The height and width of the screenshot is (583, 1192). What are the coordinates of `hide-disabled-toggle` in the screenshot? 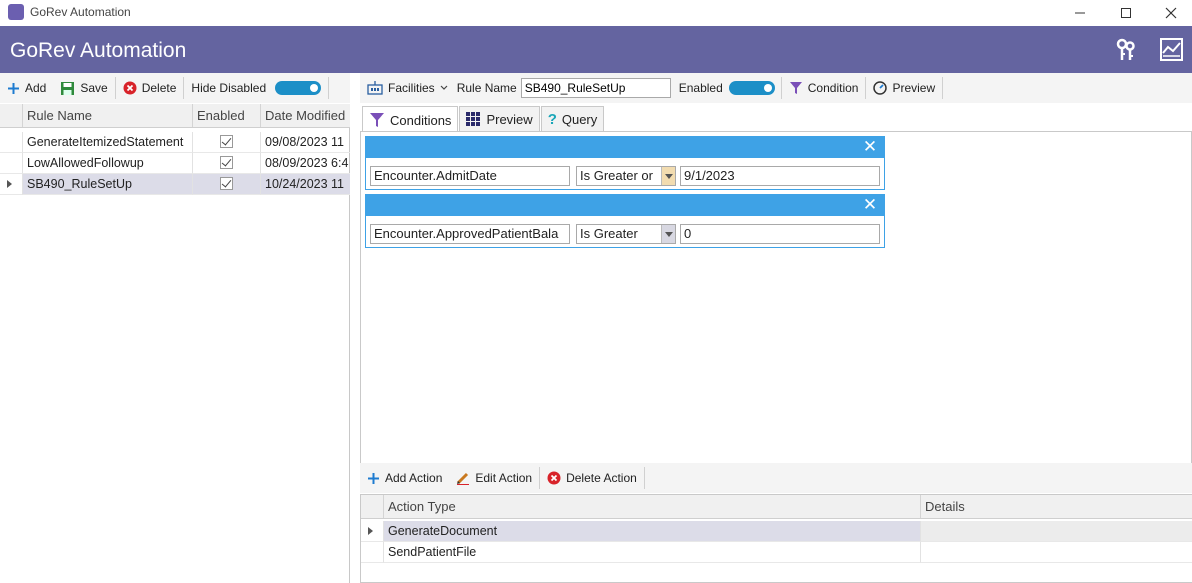 It's located at (298, 88).